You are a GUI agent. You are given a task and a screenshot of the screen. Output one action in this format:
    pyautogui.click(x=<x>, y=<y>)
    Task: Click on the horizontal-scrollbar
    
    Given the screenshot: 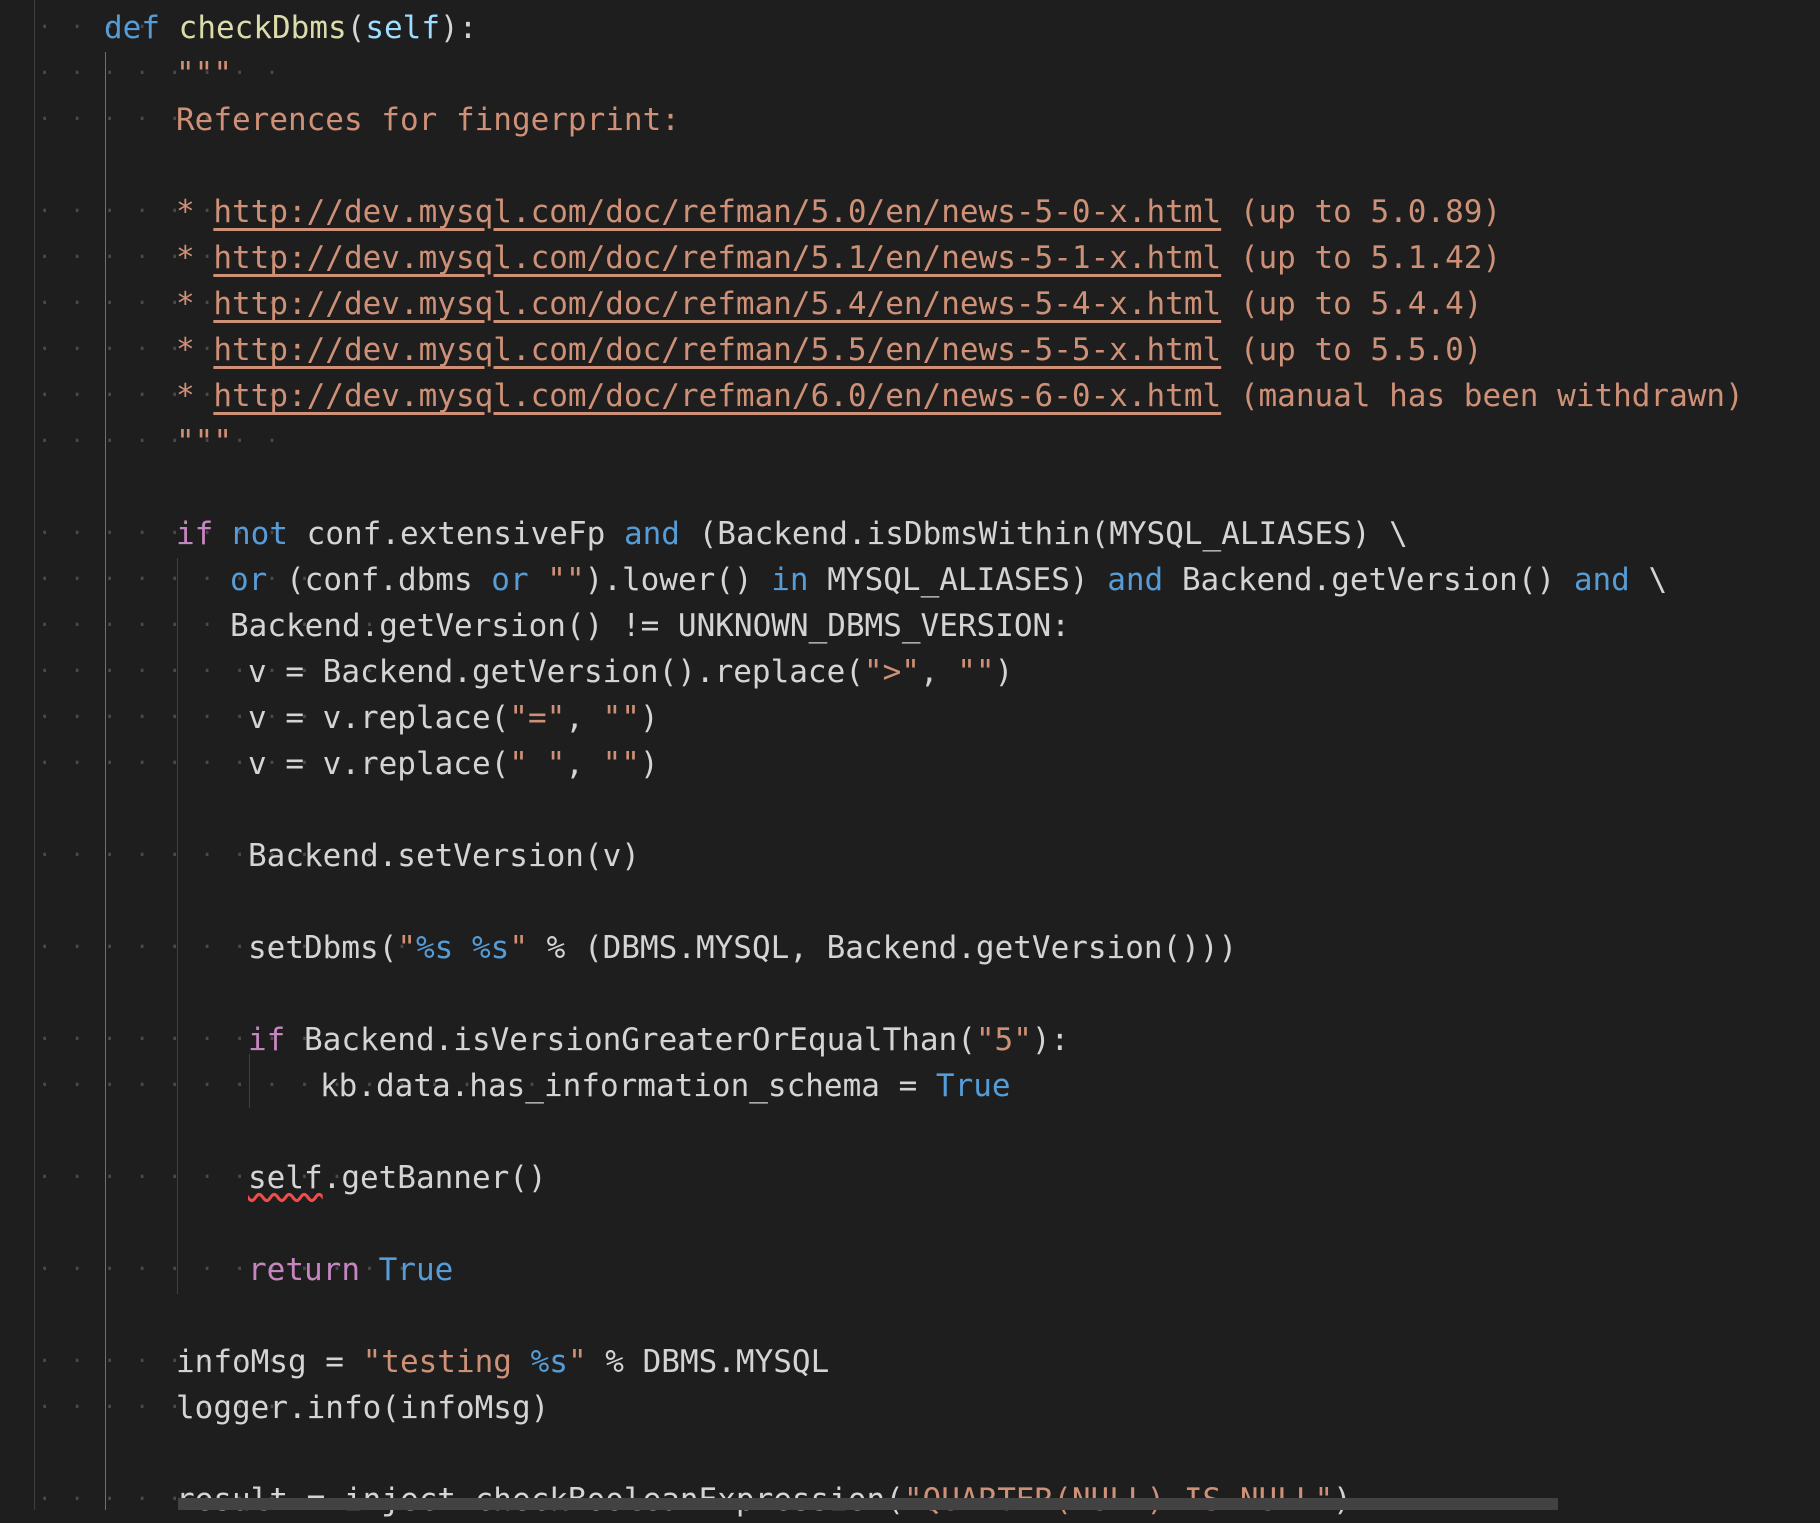 What is the action you would take?
    pyautogui.click(x=868, y=1504)
    